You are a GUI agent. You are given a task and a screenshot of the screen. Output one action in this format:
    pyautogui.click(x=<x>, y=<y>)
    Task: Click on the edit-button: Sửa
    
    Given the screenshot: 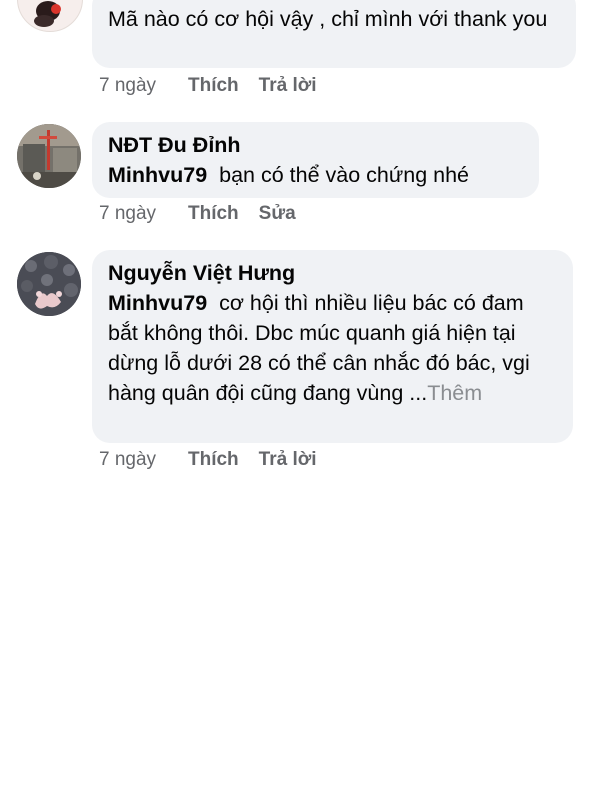 What is the action you would take?
    pyautogui.click(x=277, y=214)
    